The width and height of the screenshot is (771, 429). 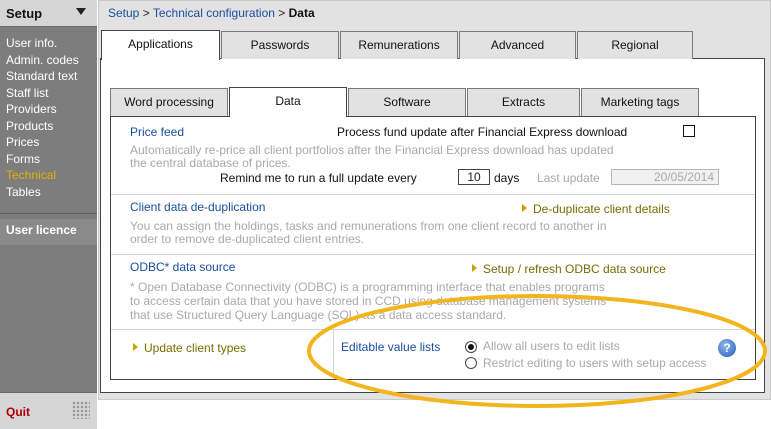 I want to click on tab-word-processing: Word processing, so click(x=169, y=102).